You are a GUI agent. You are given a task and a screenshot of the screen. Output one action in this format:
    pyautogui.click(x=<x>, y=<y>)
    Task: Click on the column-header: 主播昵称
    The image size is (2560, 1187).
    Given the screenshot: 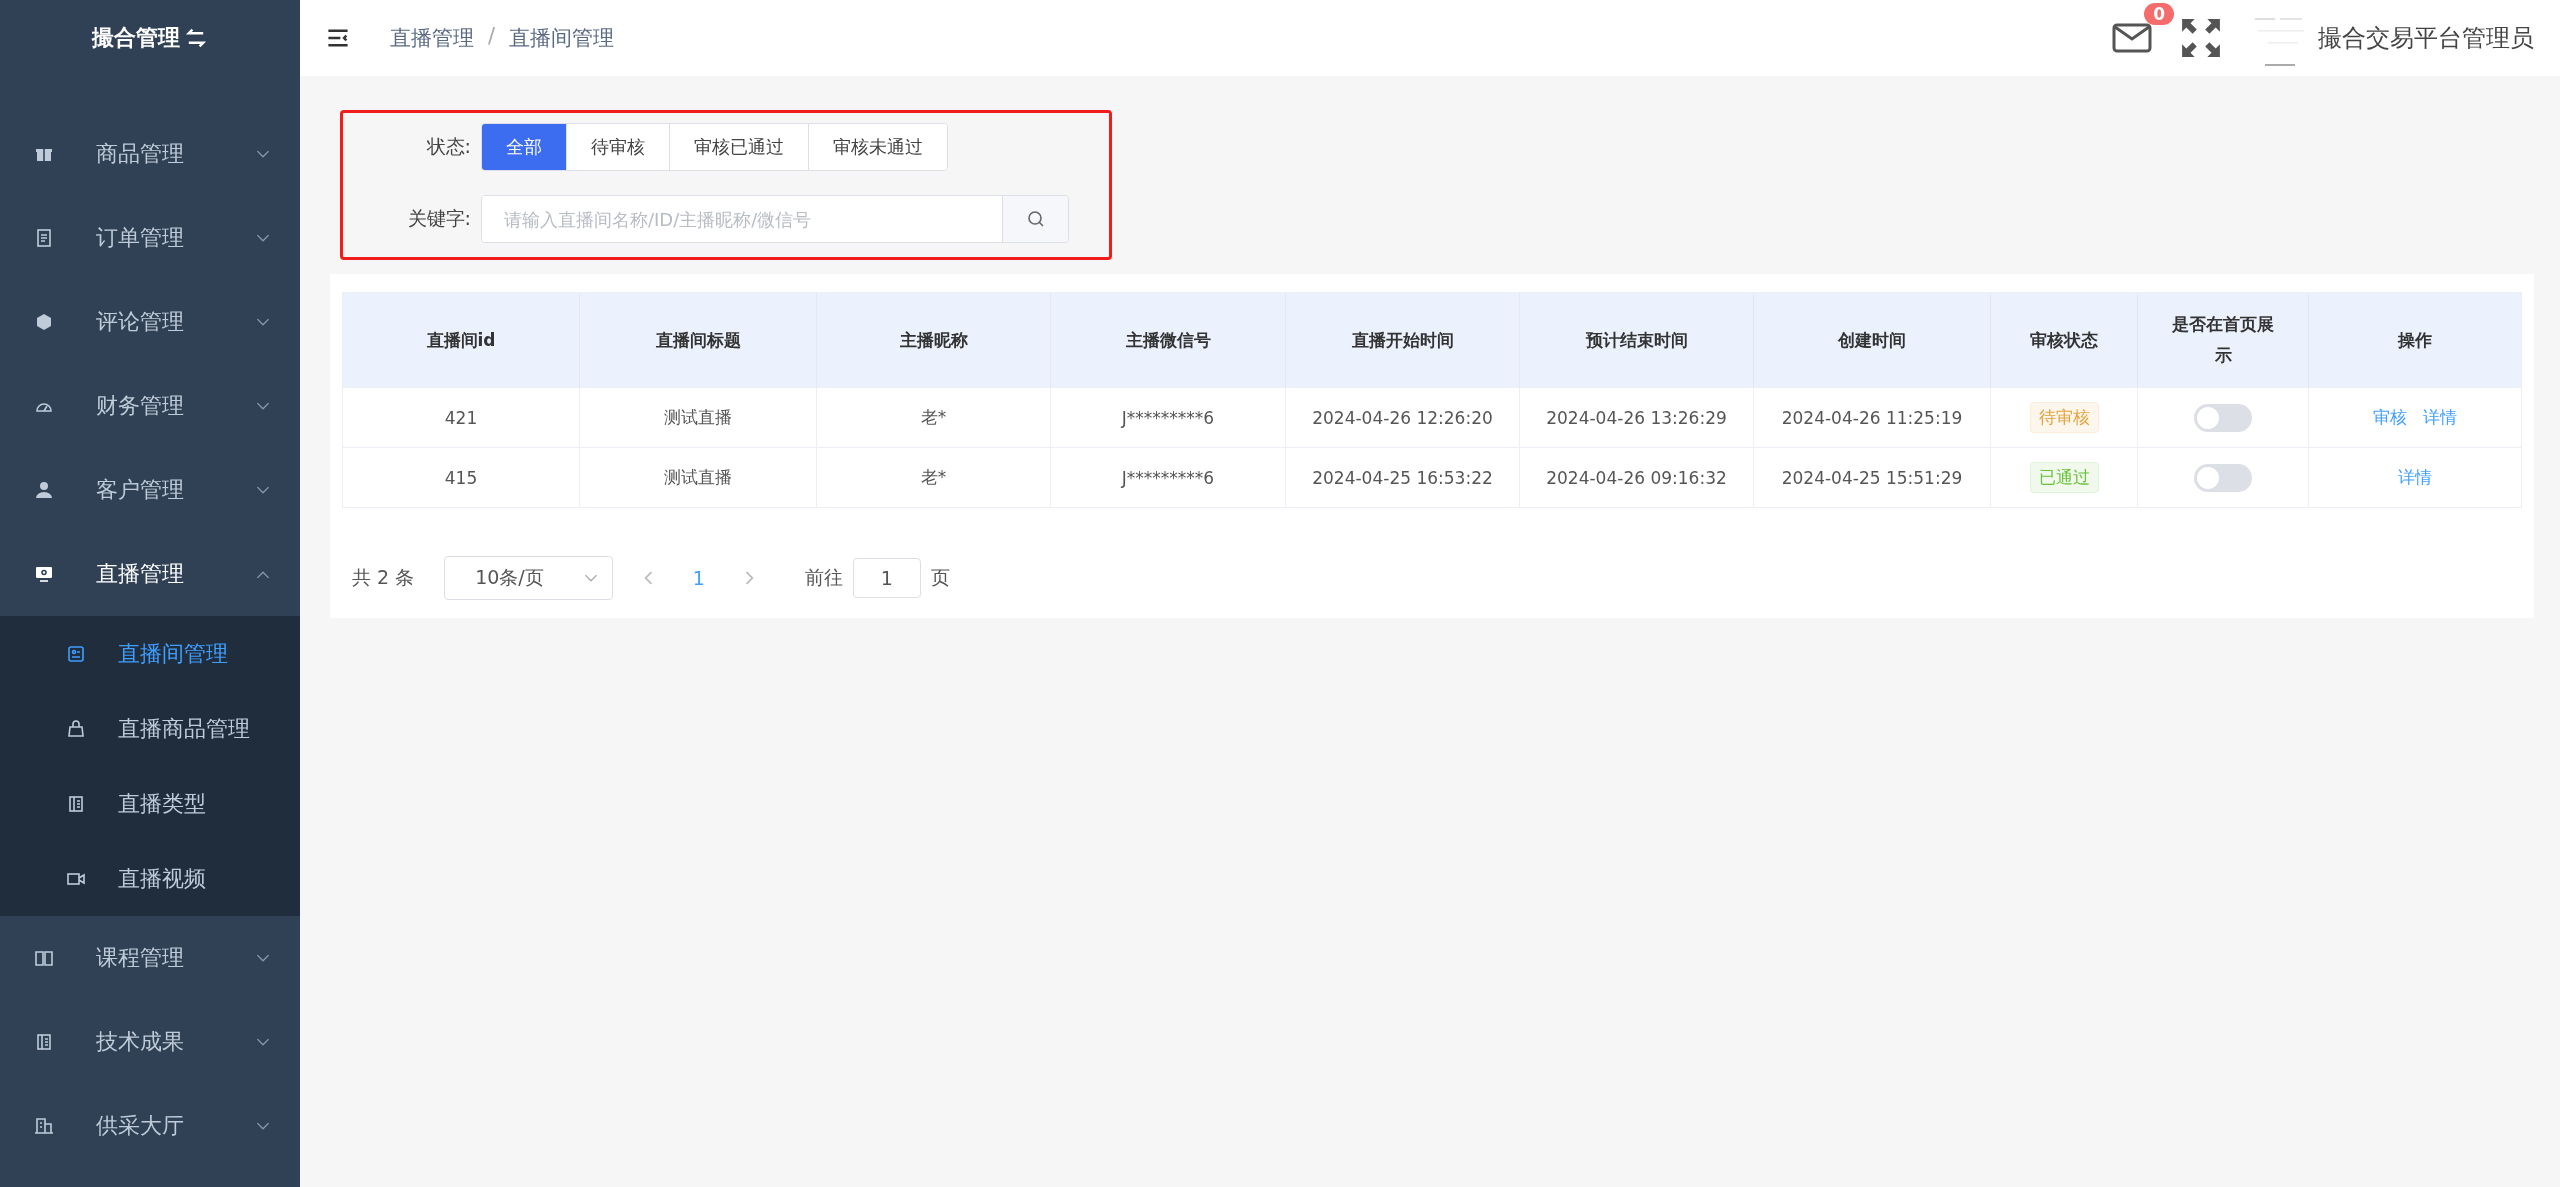 What is the action you would take?
    pyautogui.click(x=934, y=340)
    